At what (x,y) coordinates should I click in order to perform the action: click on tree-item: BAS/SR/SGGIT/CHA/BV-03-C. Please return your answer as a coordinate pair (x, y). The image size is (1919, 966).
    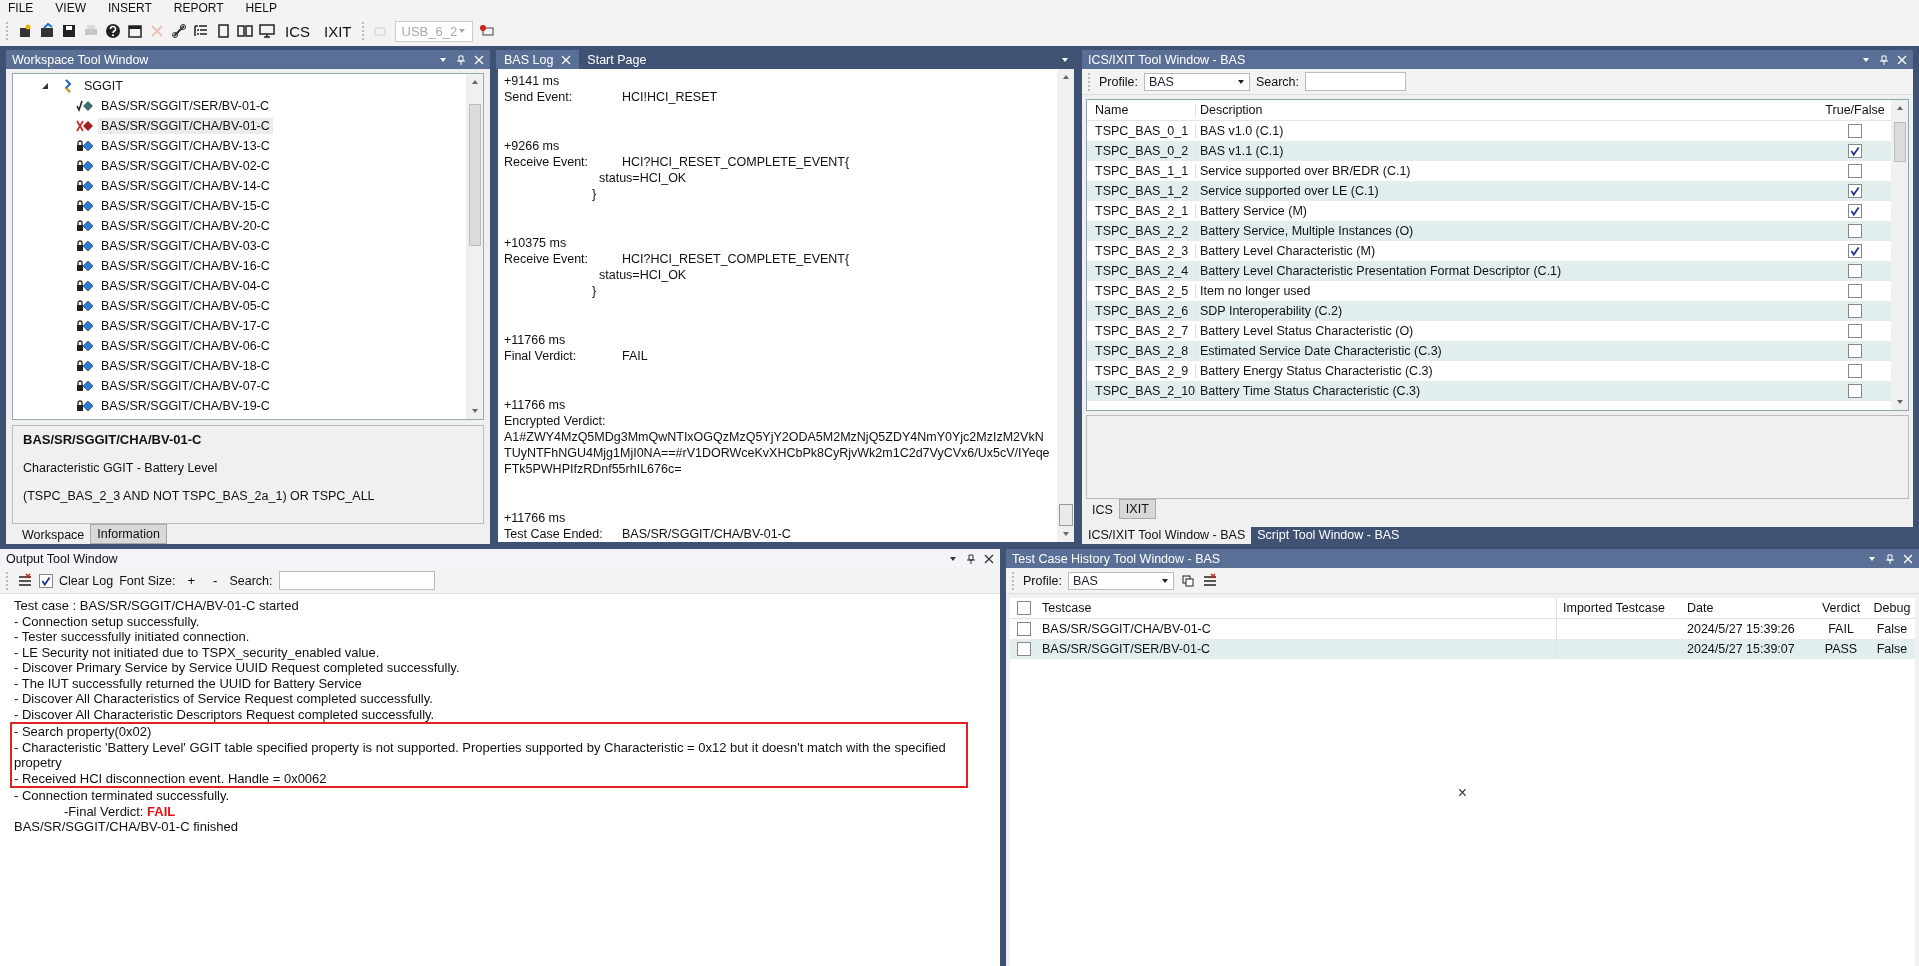
    Looking at the image, I should click on (185, 246).